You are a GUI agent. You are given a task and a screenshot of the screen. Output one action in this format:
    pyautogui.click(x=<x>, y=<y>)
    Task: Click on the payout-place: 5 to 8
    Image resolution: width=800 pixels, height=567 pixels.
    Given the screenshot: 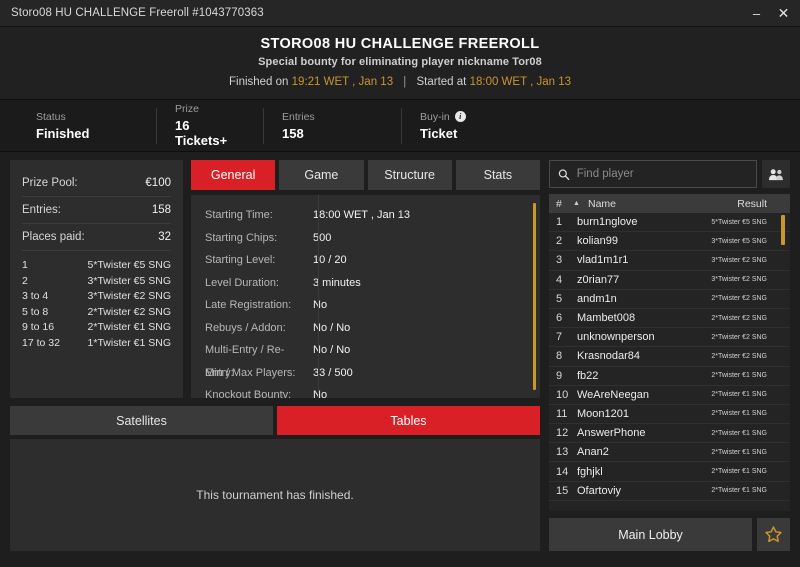 What is the action you would take?
    pyautogui.click(x=35, y=311)
    